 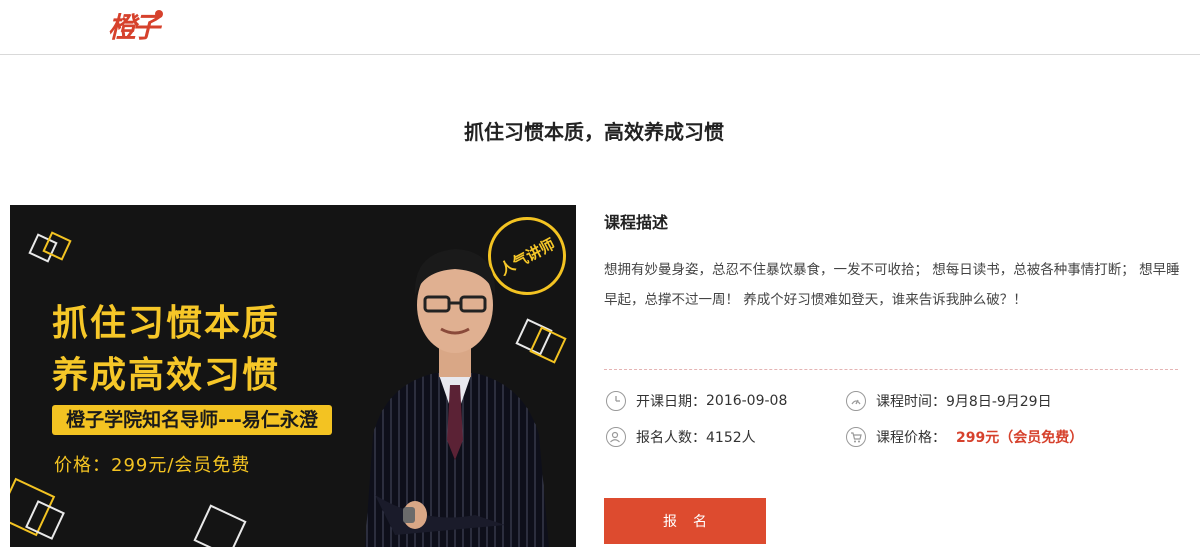 I want to click on enrolled-row: 报名人数： 4152人, so click(x=681, y=437).